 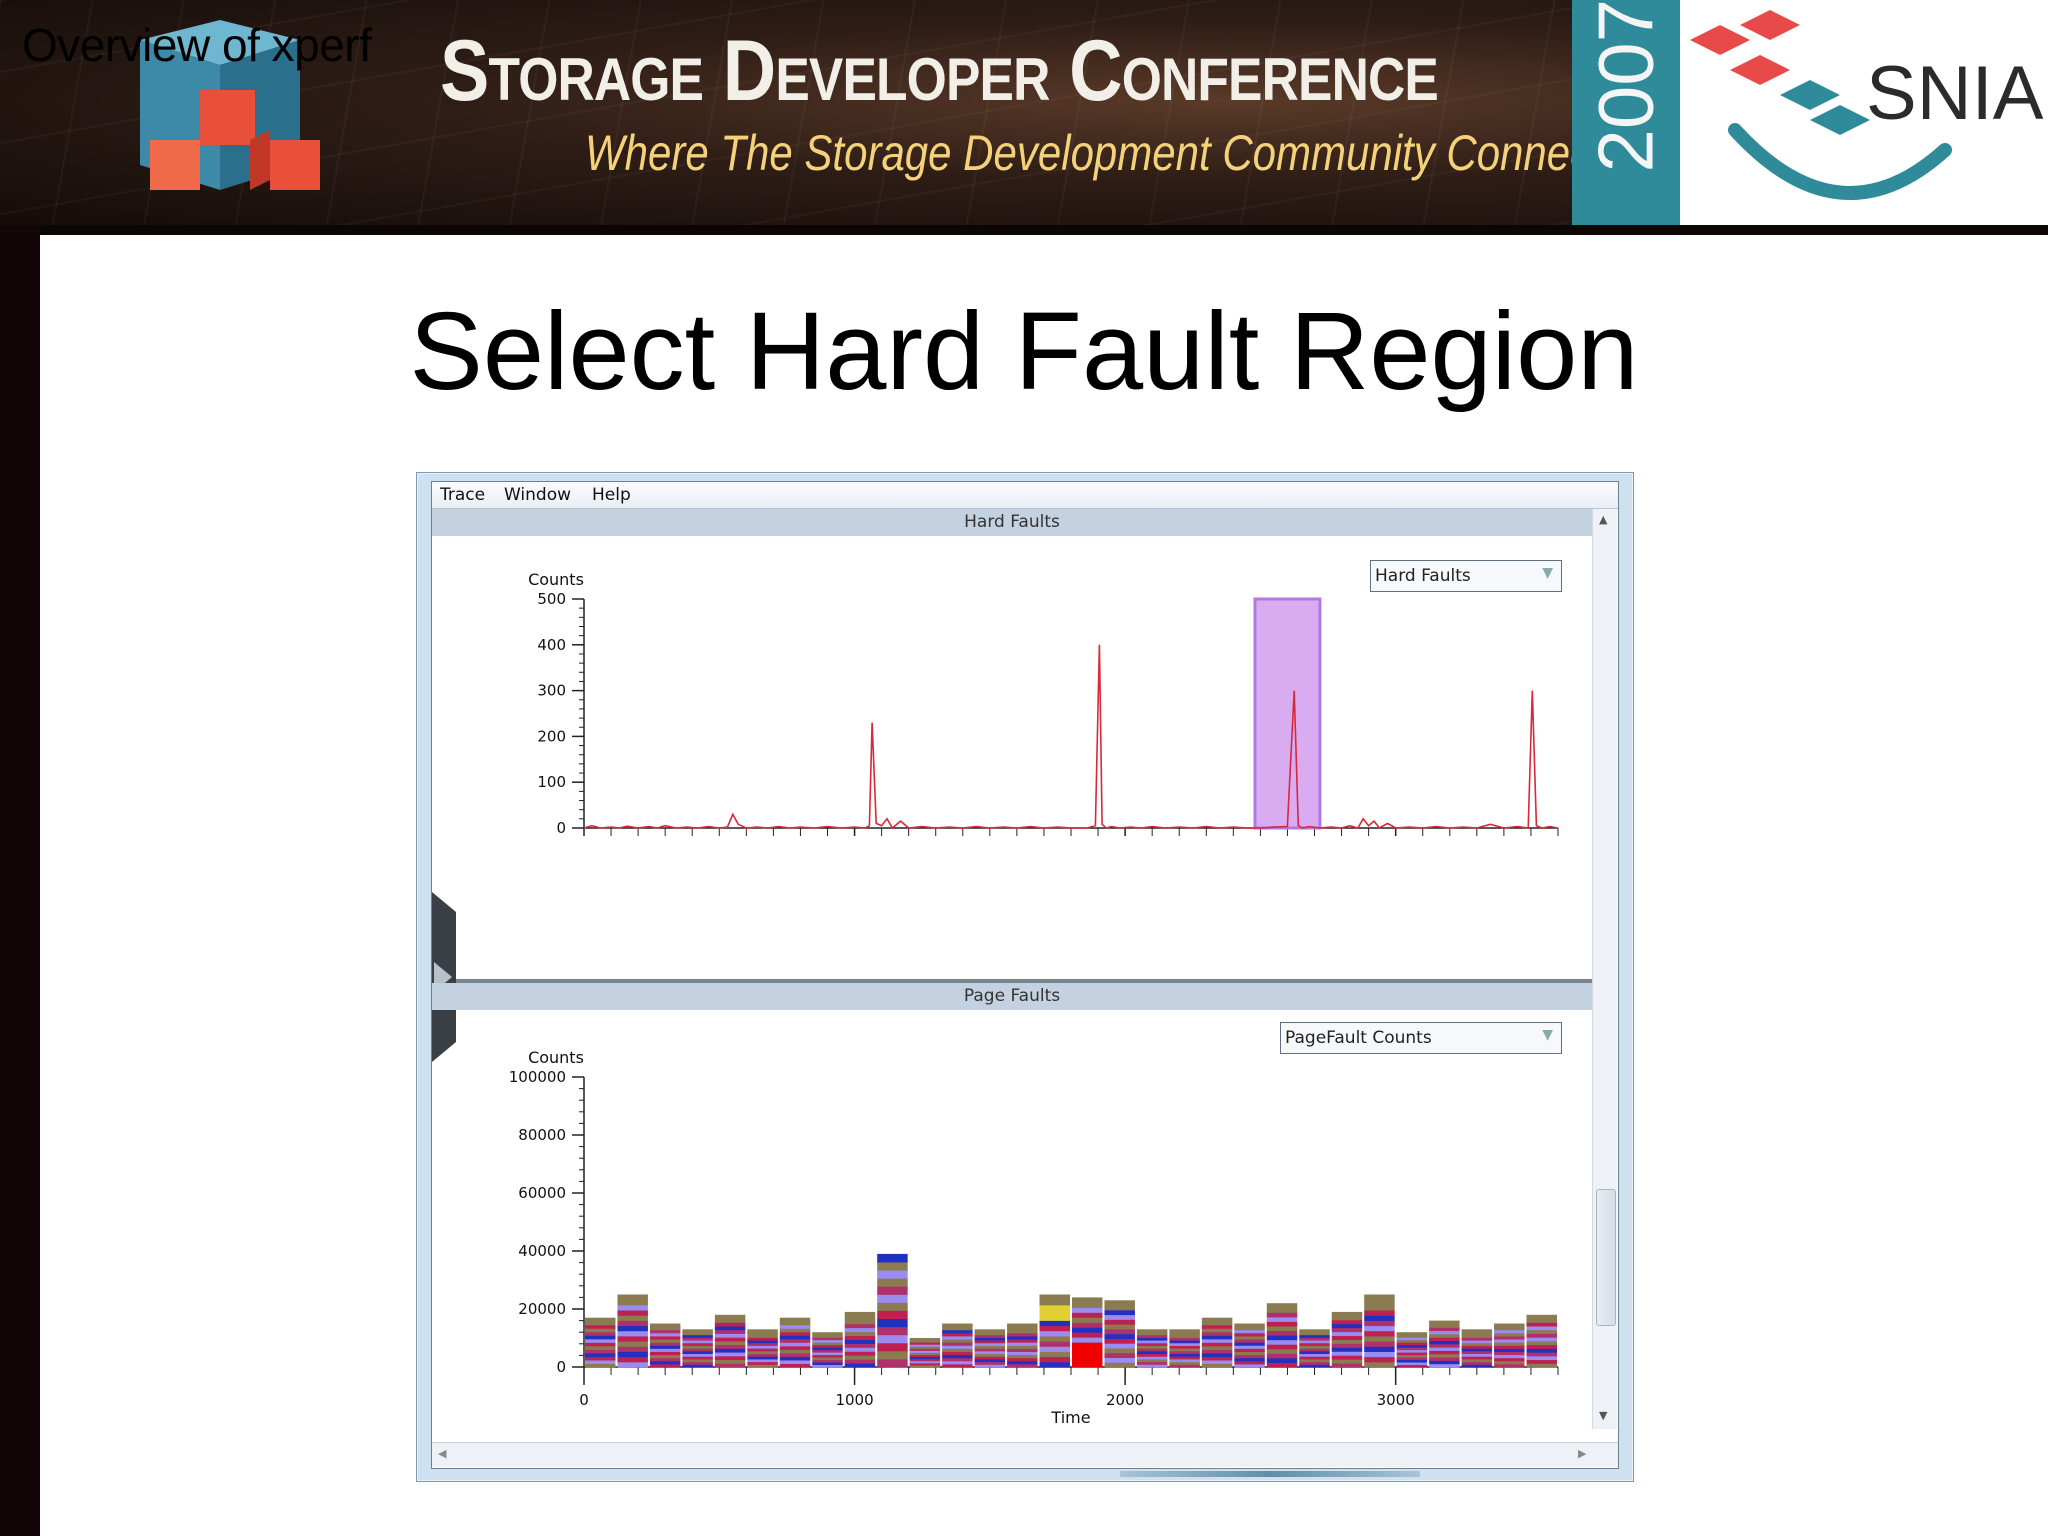 What do you see at coordinates (1603, 1415) in the screenshot?
I see `scroll-down-icon: ▼` at bounding box center [1603, 1415].